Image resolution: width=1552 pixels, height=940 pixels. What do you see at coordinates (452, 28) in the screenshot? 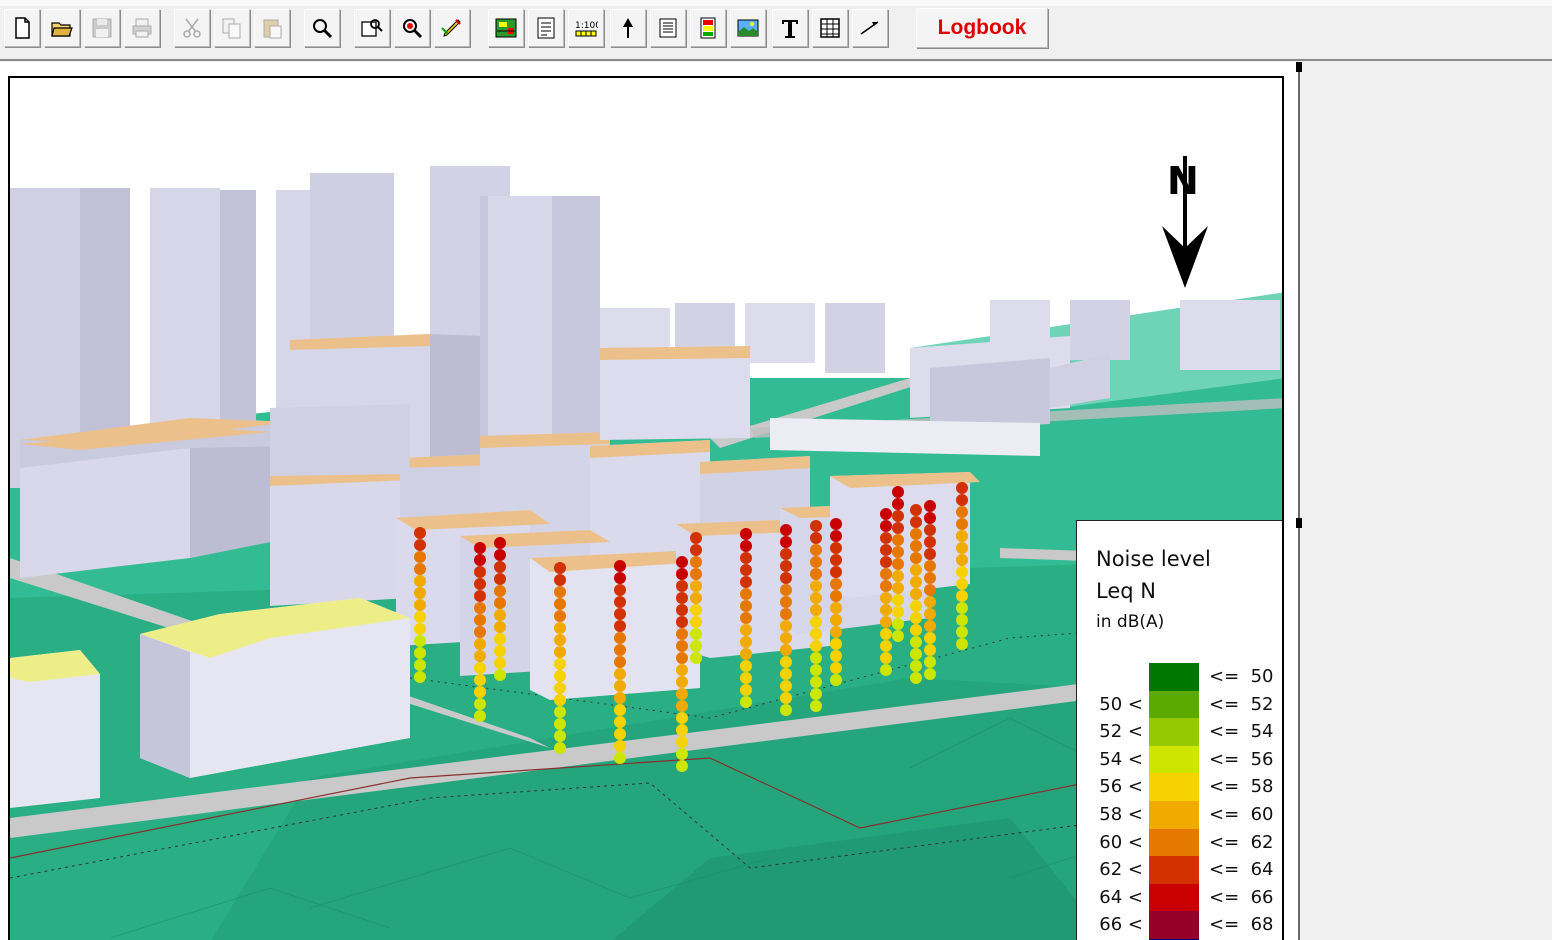
I see `edit-button` at bounding box center [452, 28].